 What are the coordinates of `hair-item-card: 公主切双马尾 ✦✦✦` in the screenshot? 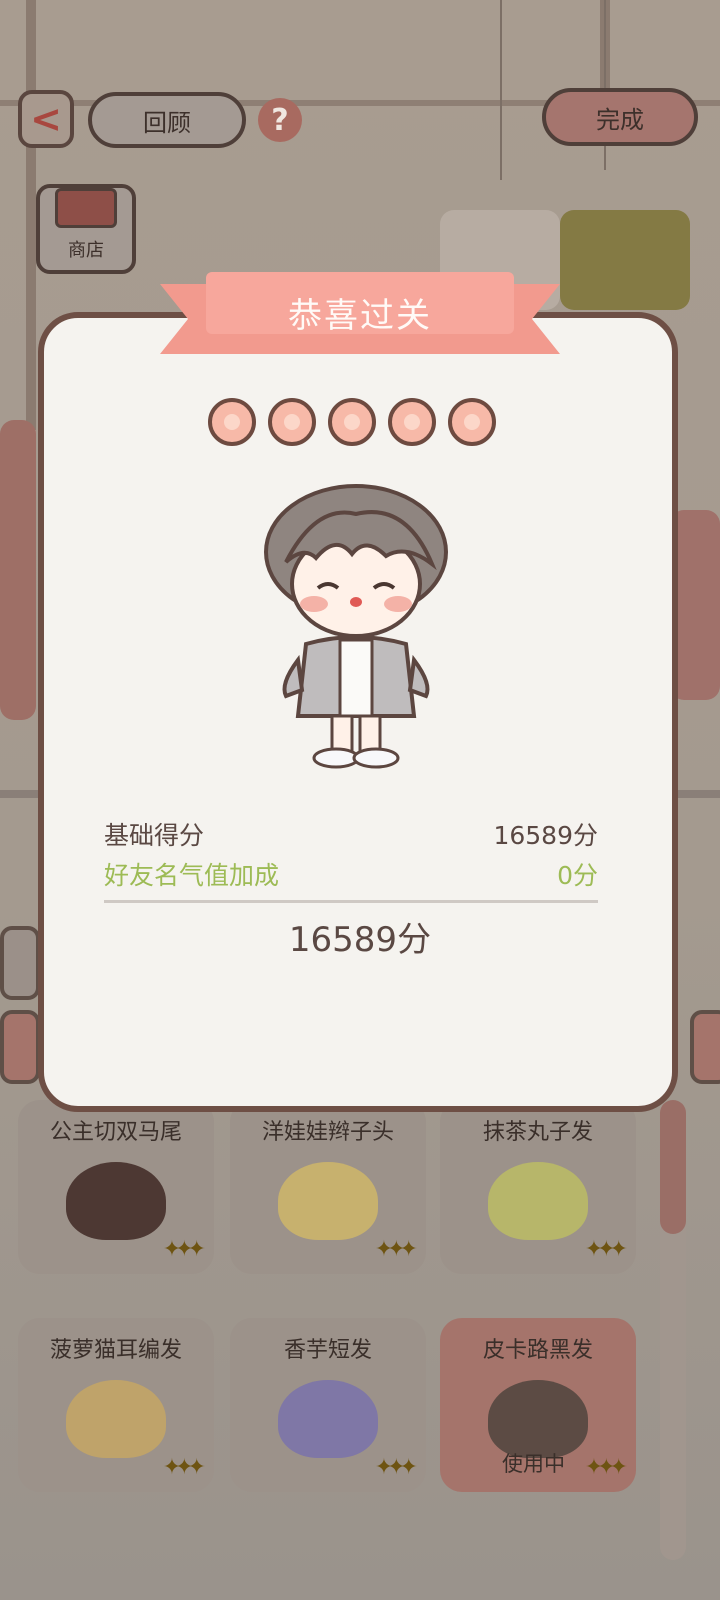 It's located at (116, 1187).